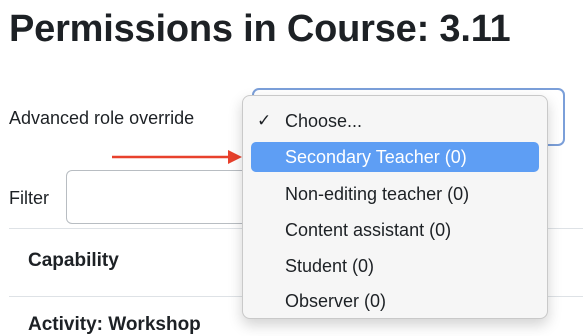 This screenshot has width=583, height=336. What do you see at coordinates (177, 157) in the screenshot?
I see `red-arrow-icon` at bounding box center [177, 157].